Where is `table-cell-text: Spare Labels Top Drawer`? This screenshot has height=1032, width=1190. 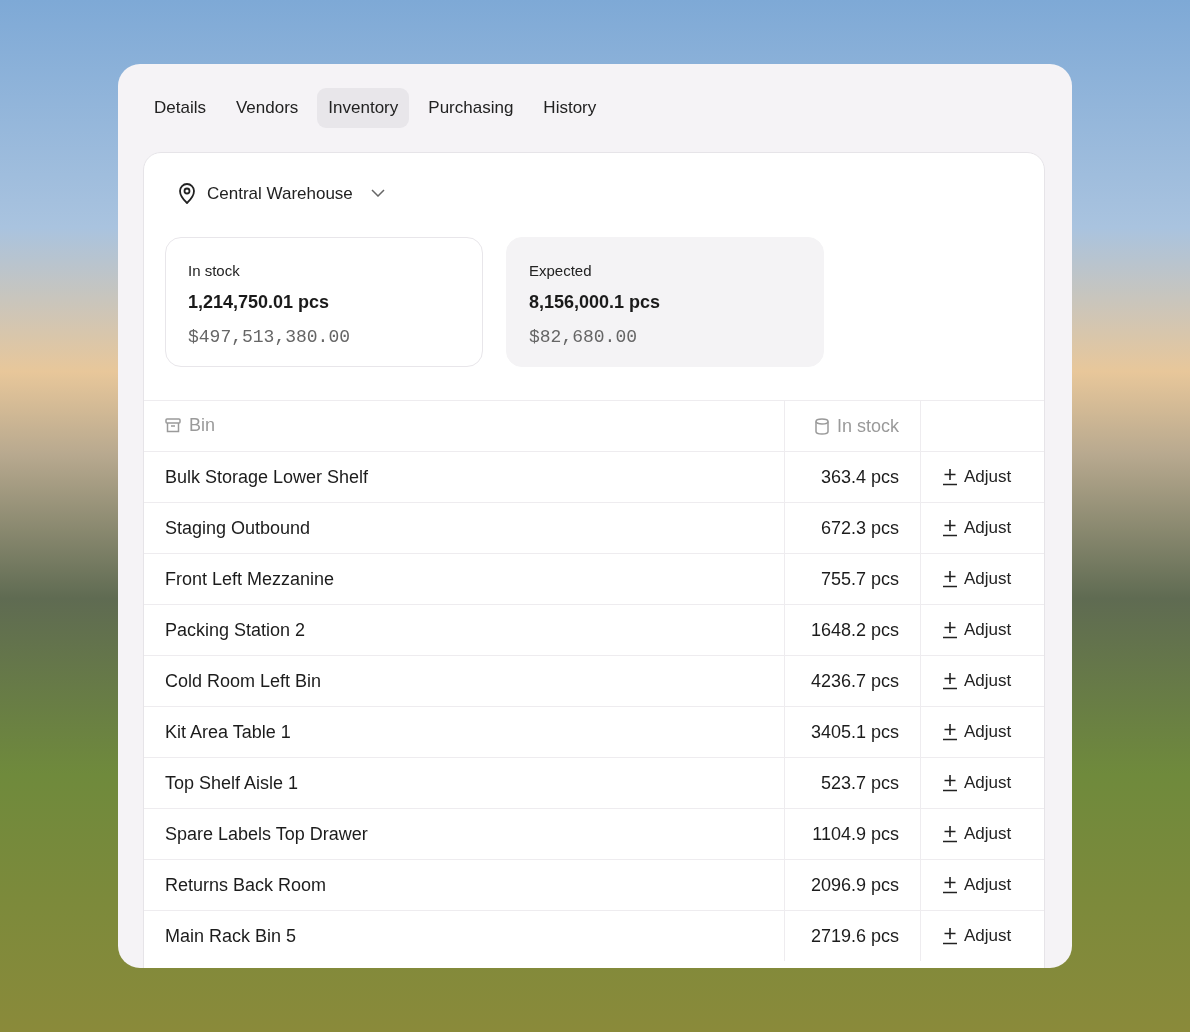
table-cell-text: Spare Labels Top Drawer is located at coordinates (266, 834).